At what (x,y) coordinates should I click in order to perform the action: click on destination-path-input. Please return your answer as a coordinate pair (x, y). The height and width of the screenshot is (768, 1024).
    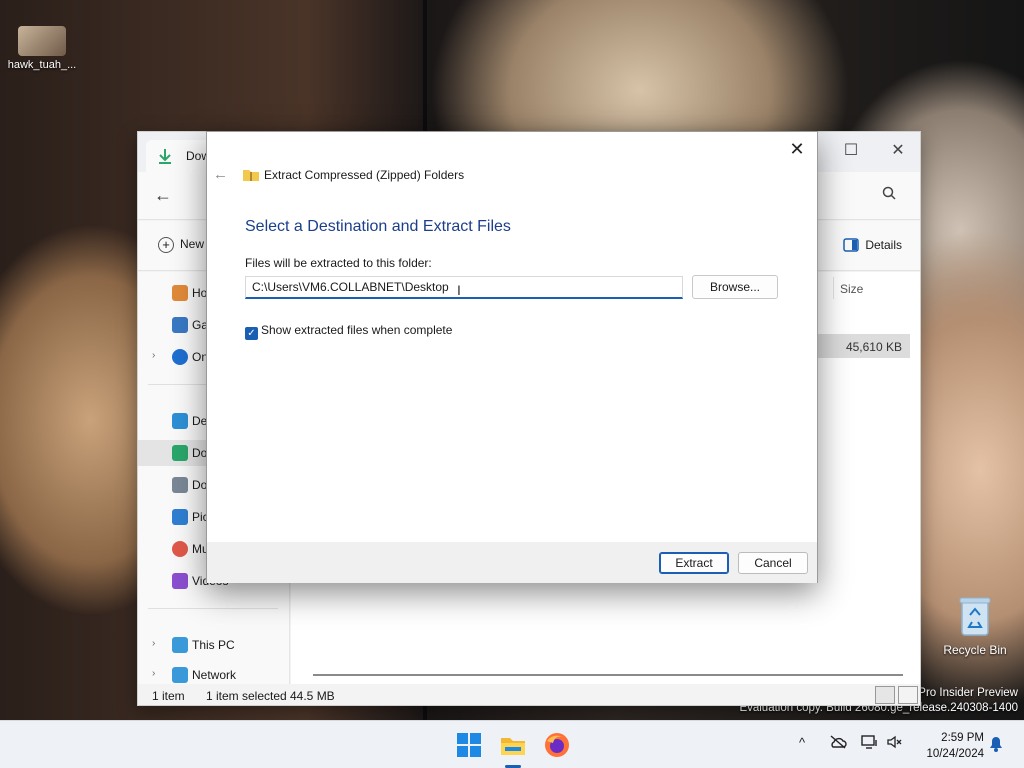
    Looking at the image, I should click on (464, 287).